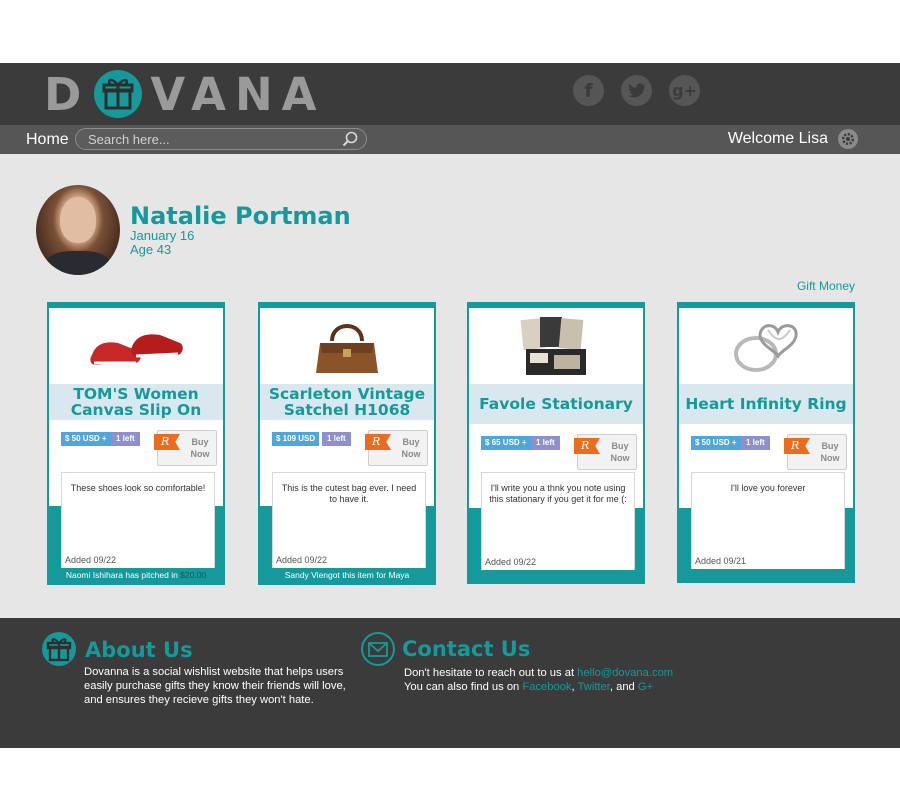 The image size is (900, 810). Describe the element at coordinates (193, 575) in the screenshot. I see `contribution-amount: $20.00` at that location.